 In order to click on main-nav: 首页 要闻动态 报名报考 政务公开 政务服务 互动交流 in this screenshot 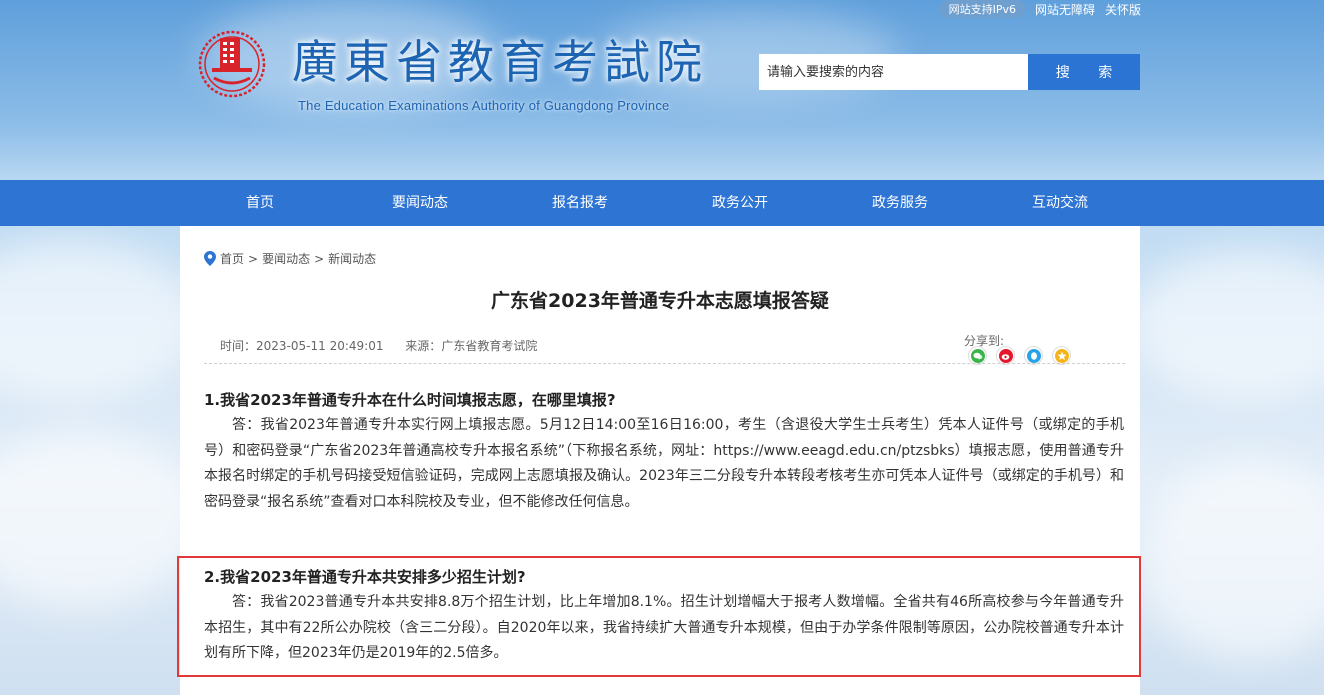, I will do `click(662, 203)`.